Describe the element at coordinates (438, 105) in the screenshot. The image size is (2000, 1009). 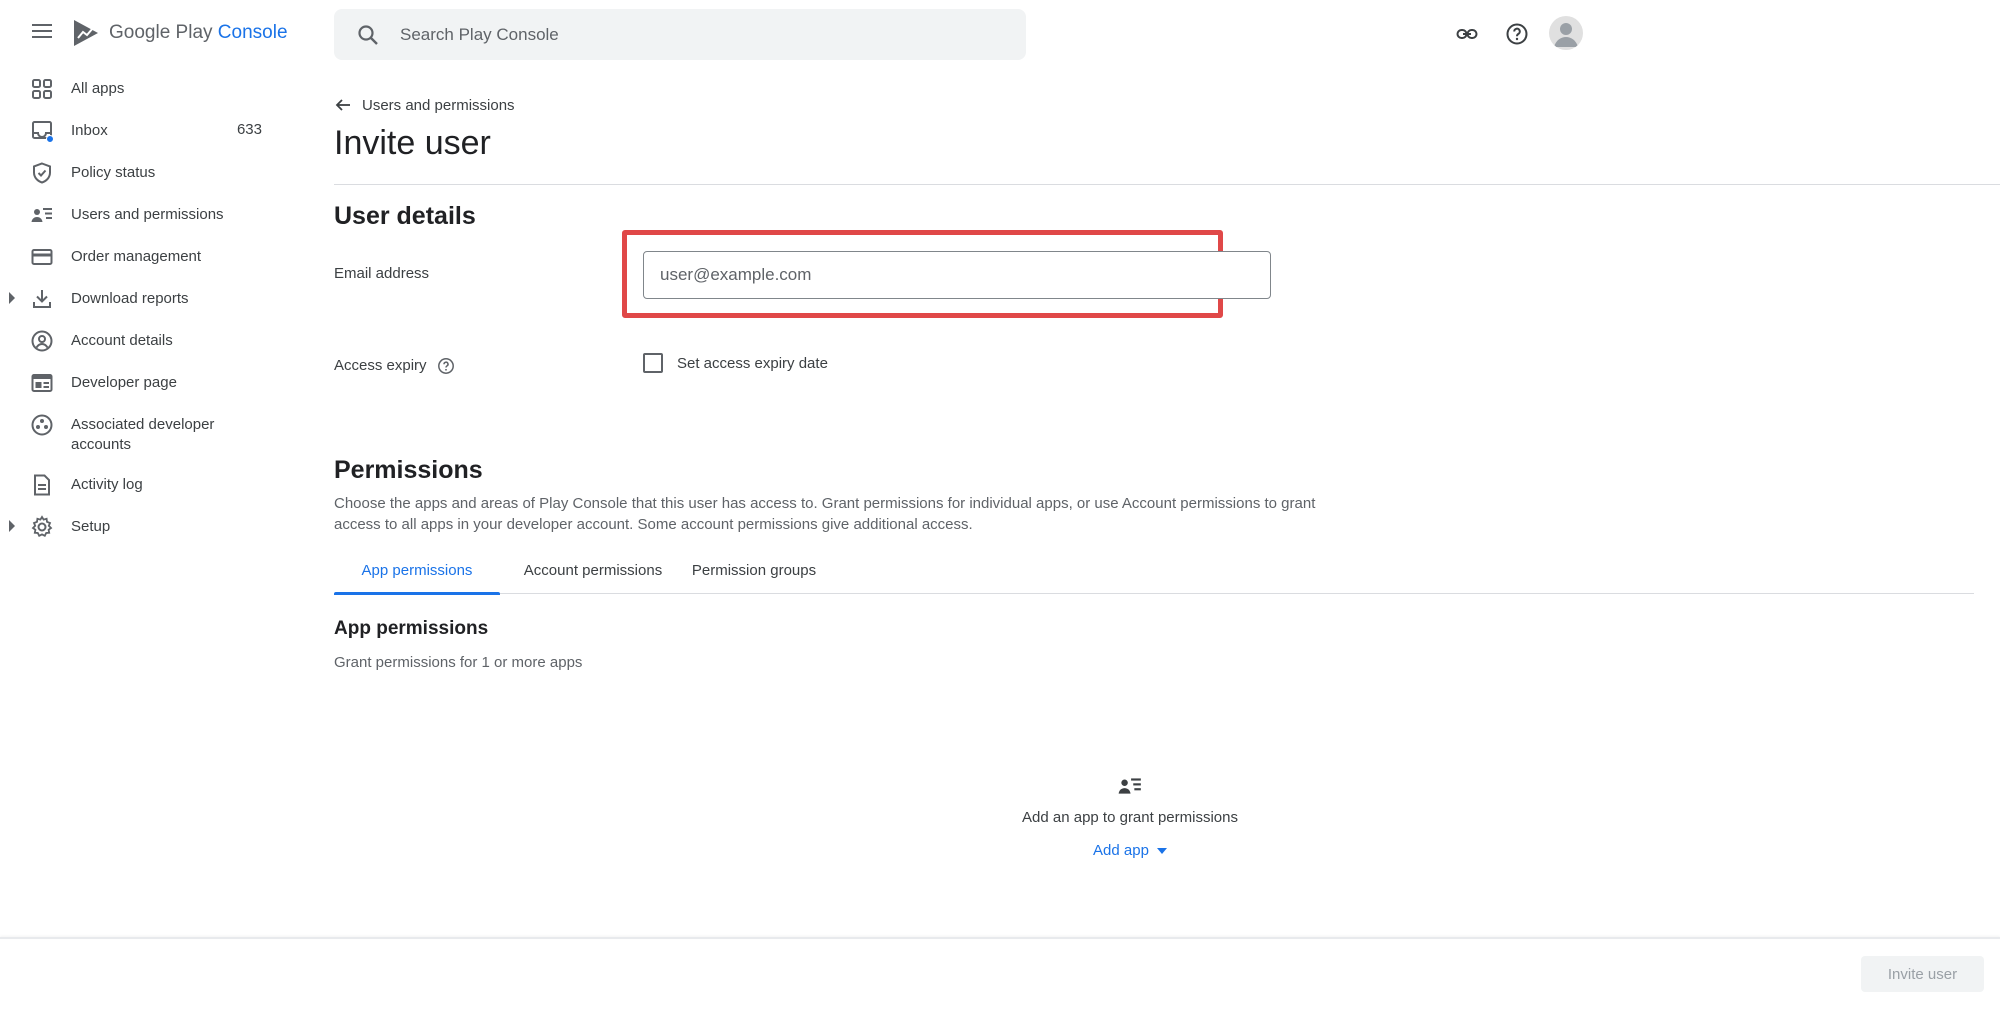
I see `breadcrumb-link: Users and permissions` at that location.